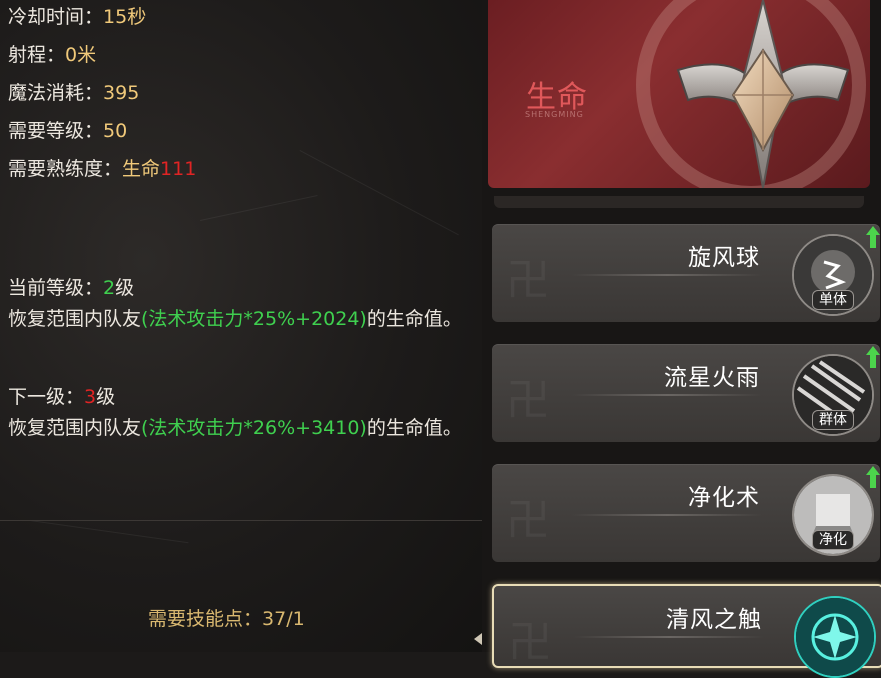  Describe the element at coordinates (254, 319) in the screenshot. I see `current-desc-formula: (法术攻击力*25%+2024)` at that location.